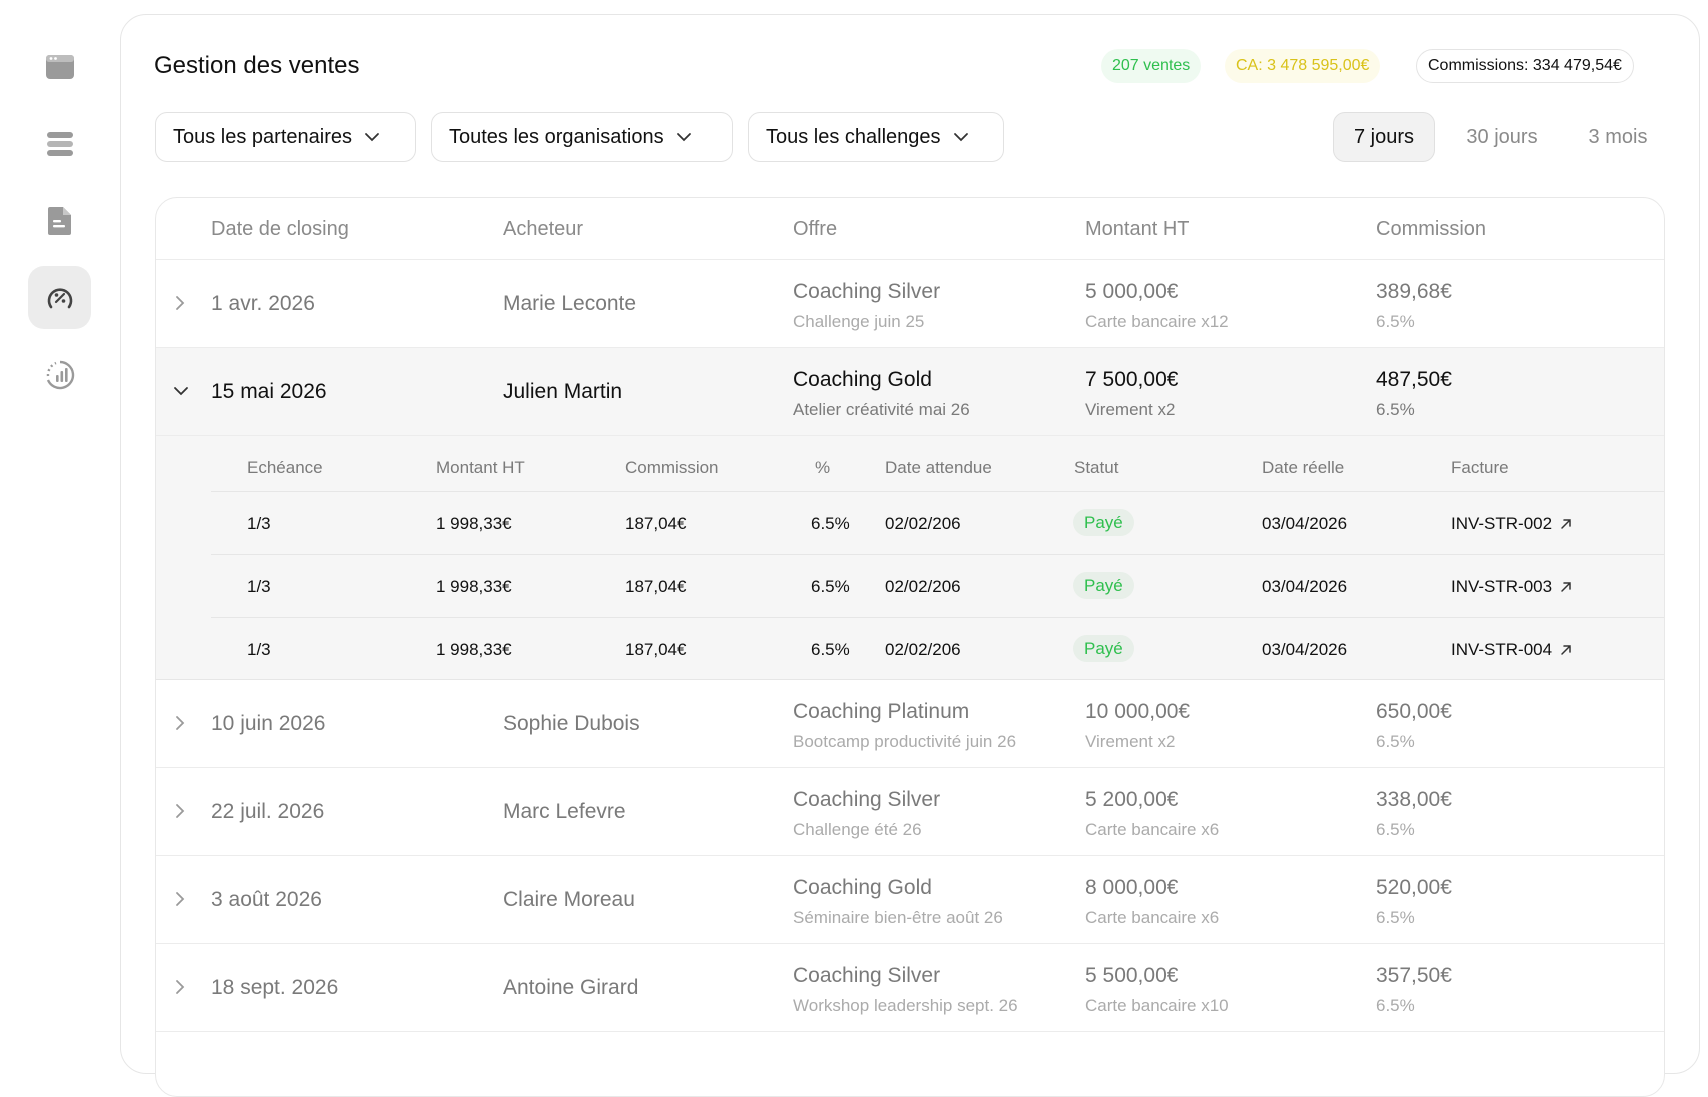 The height and width of the screenshot is (1097, 1708). What do you see at coordinates (1618, 137) in the screenshot?
I see `period-3-months-button: 3 mois` at bounding box center [1618, 137].